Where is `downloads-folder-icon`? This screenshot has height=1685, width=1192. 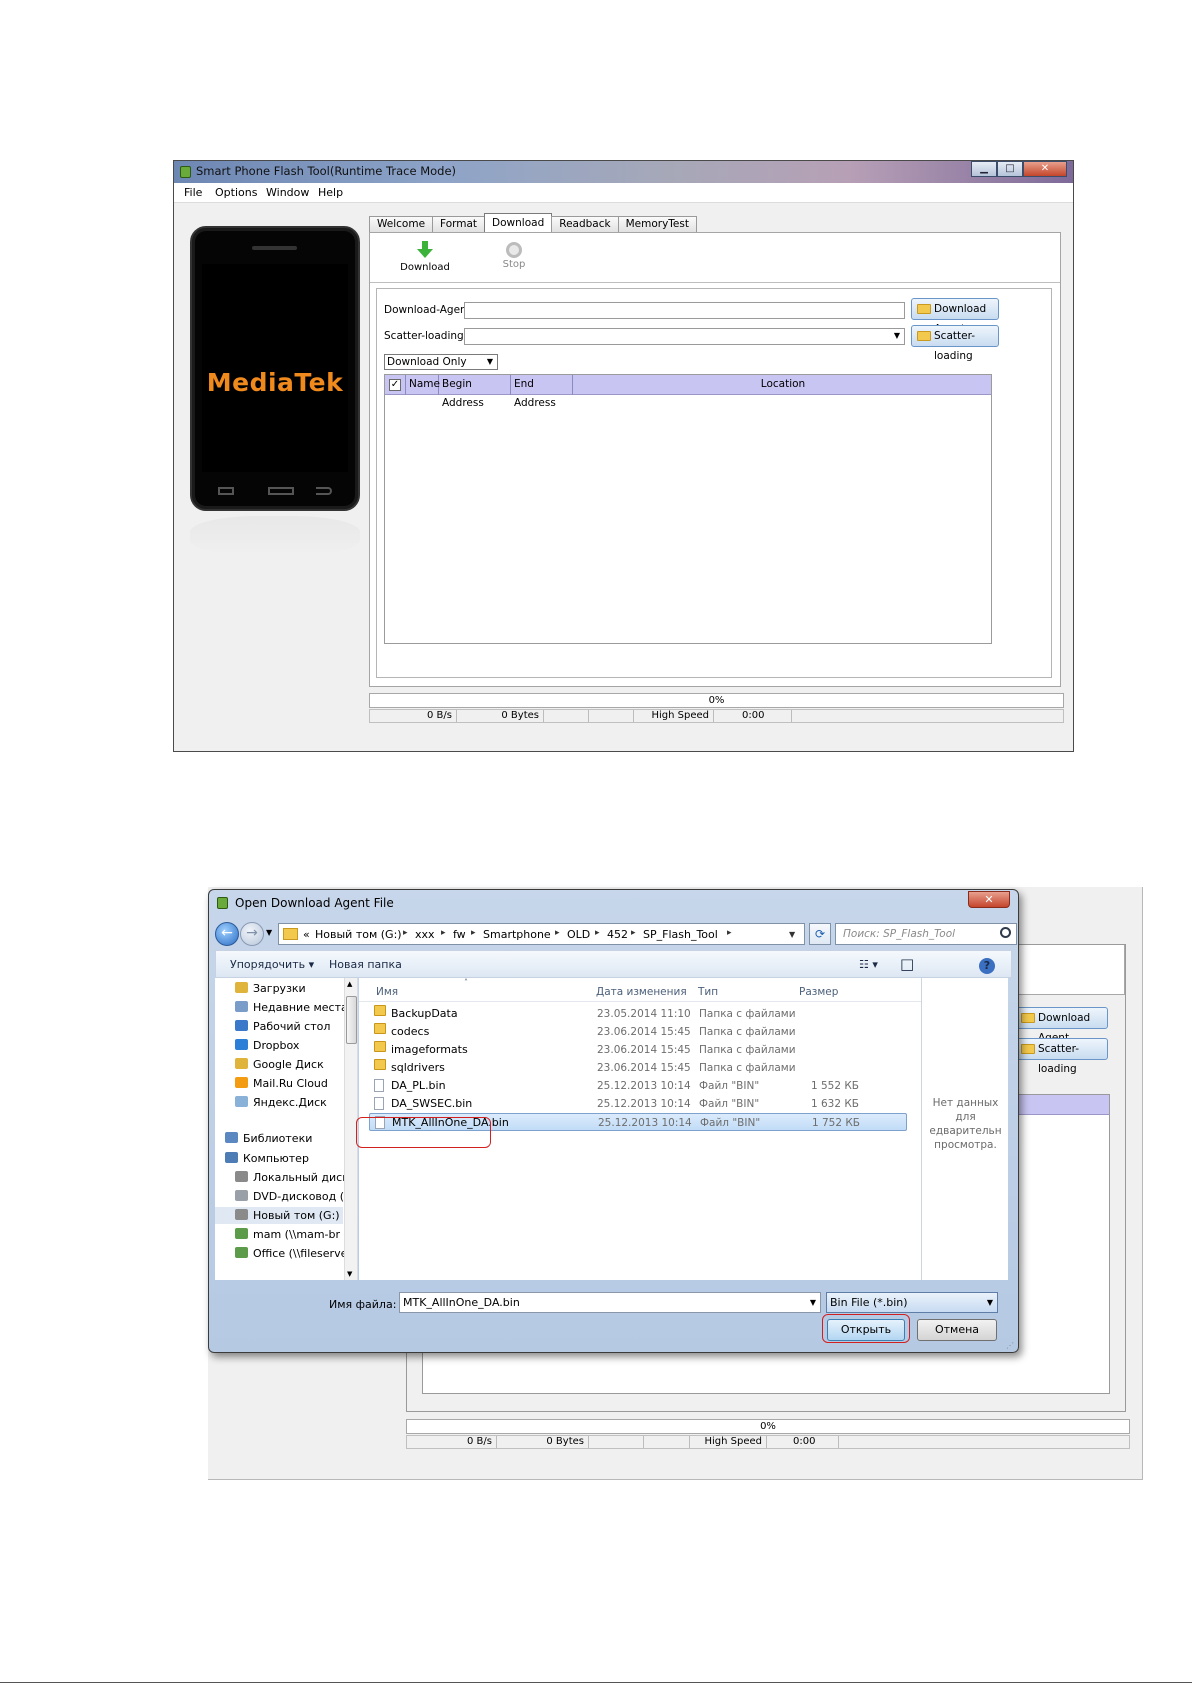
downloads-folder-icon is located at coordinates (241, 987).